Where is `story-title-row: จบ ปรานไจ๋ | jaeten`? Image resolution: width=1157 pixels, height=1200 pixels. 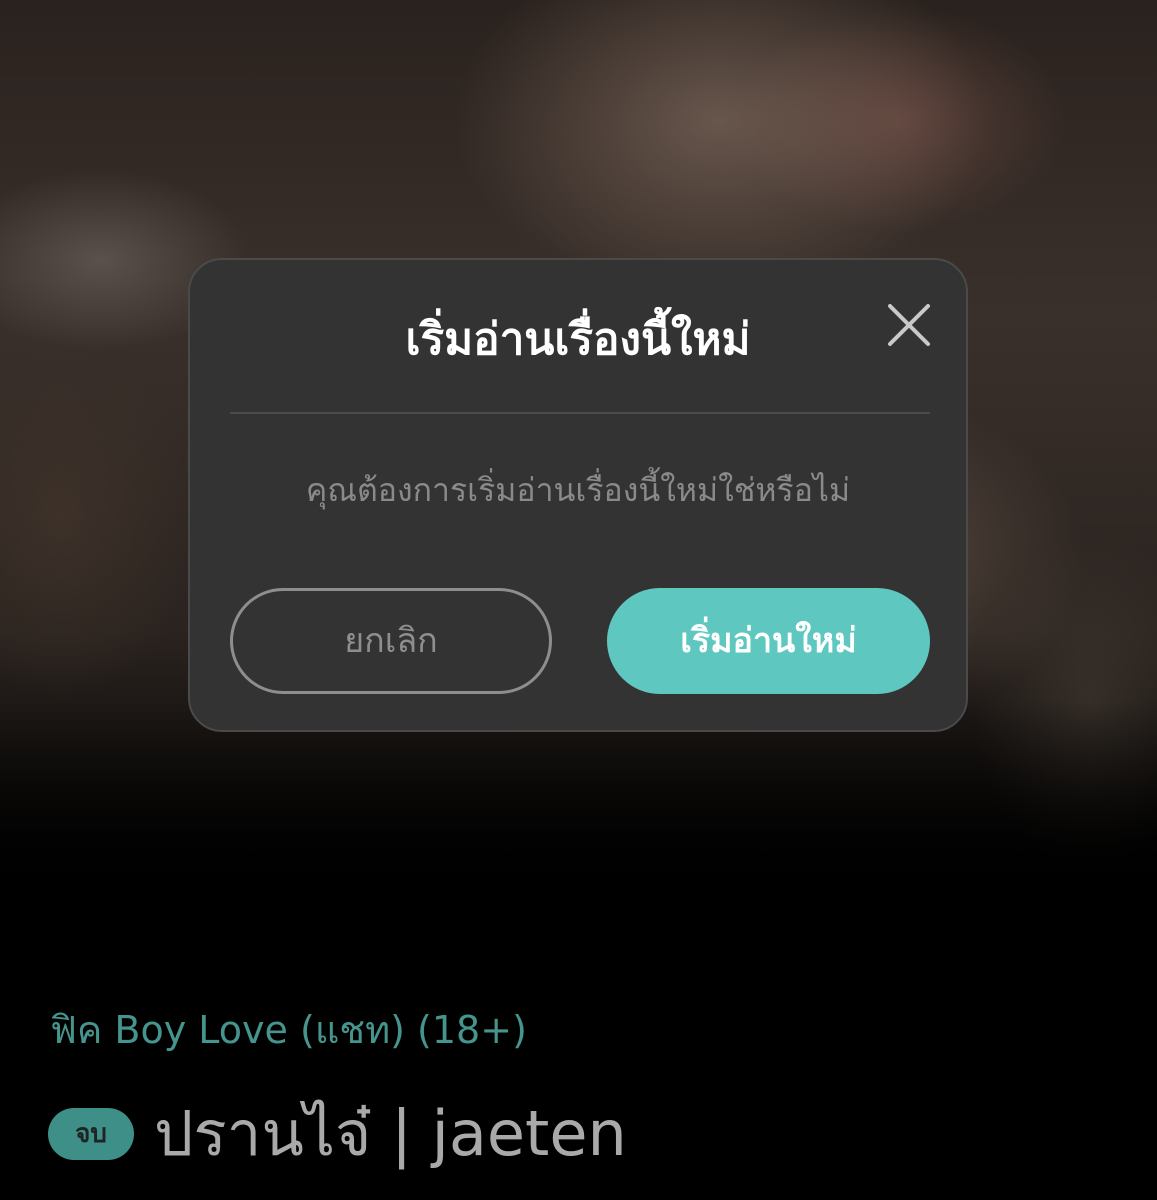 story-title-row: จบ ปรานไจ๋ | jaeten is located at coordinates (337, 1134).